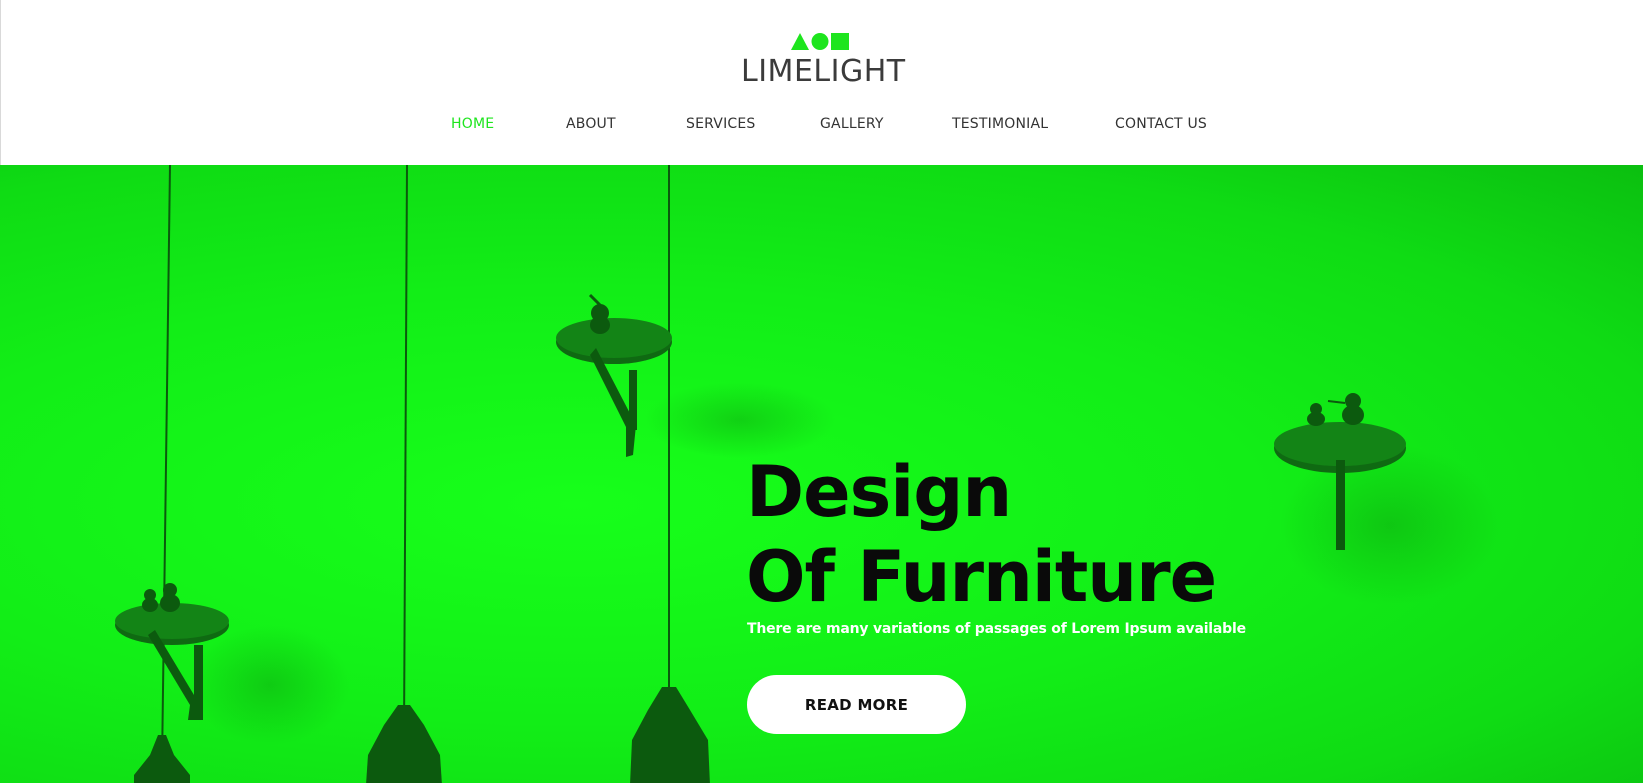 This screenshot has height=783, width=1643. I want to click on nav-item-home: HOME, so click(472, 124).